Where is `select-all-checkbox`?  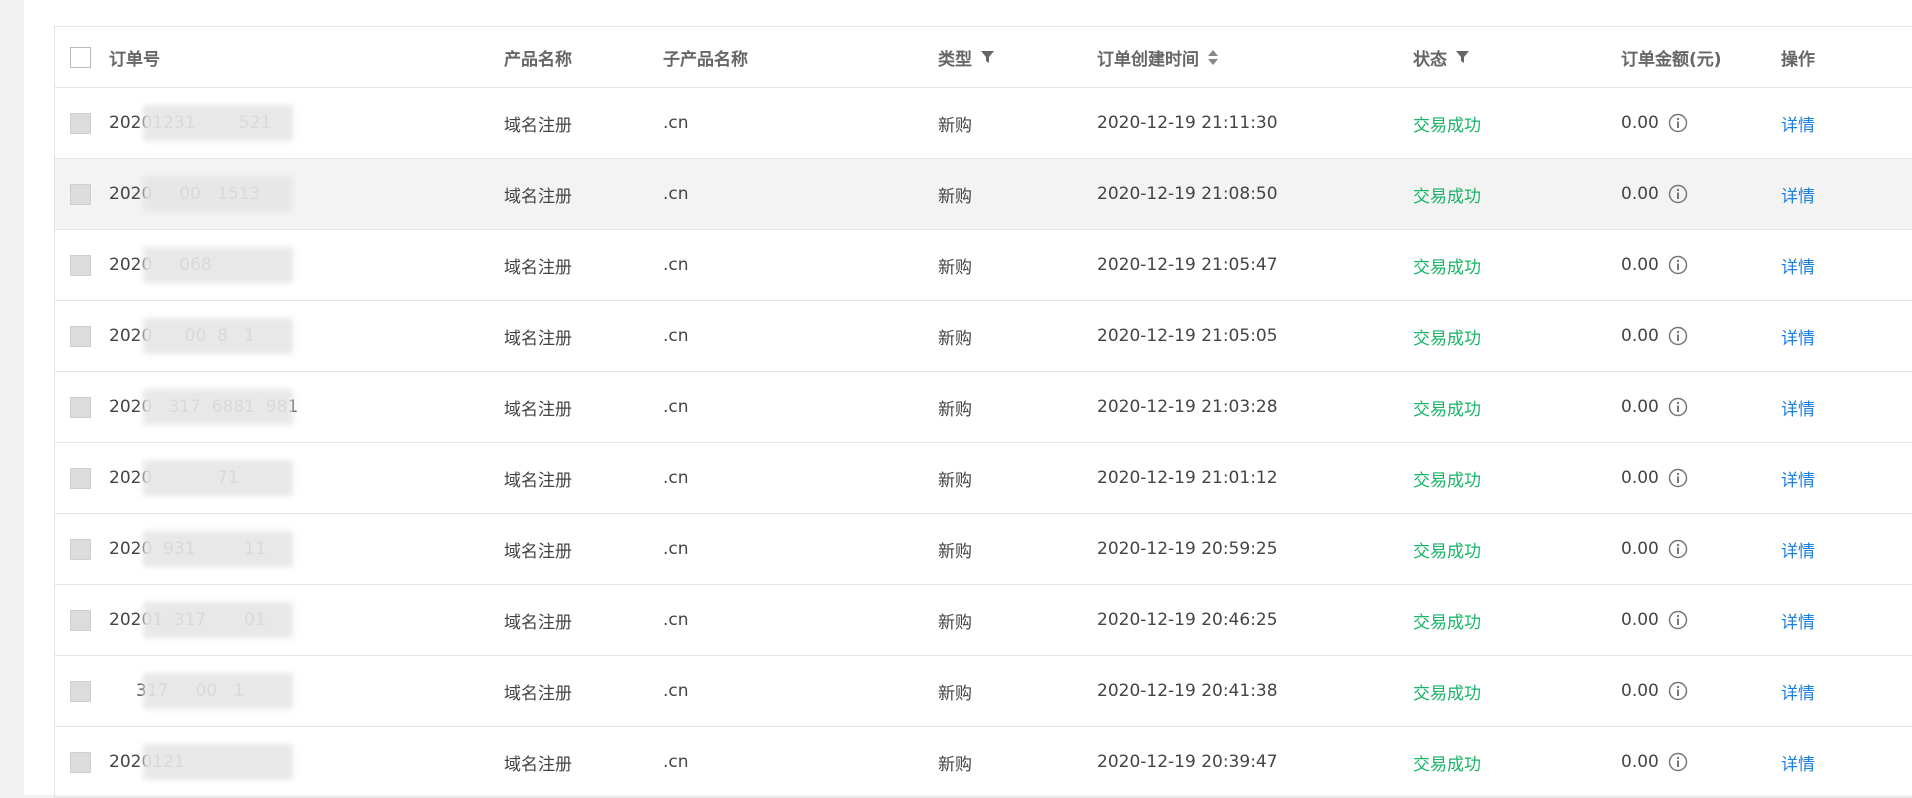
select-all-checkbox is located at coordinates (80, 57).